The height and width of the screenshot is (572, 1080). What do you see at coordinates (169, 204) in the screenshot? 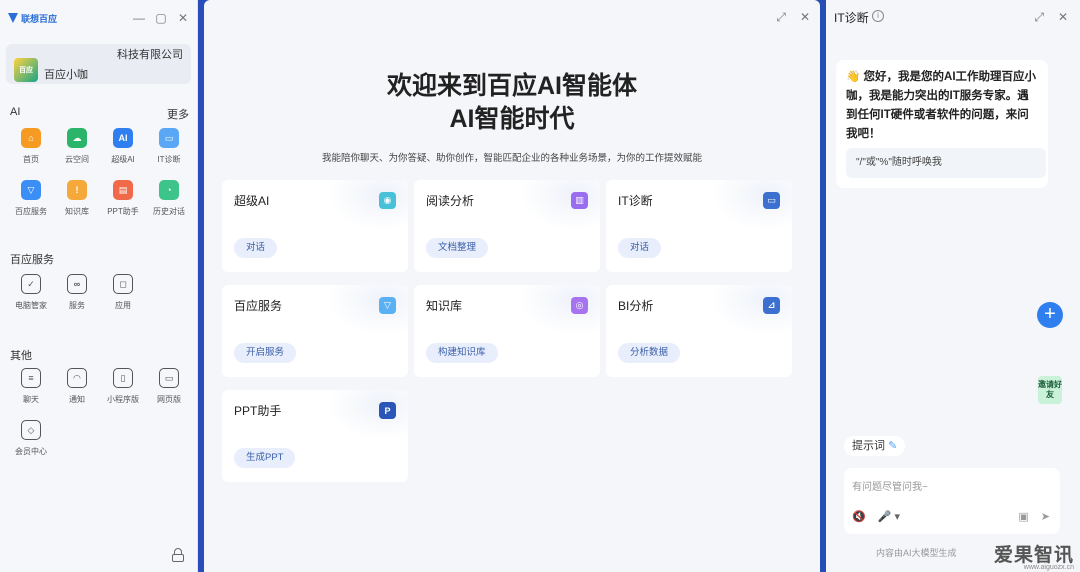
I see `sidebar-item-history: ◔ 历史对话` at bounding box center [169, 204].